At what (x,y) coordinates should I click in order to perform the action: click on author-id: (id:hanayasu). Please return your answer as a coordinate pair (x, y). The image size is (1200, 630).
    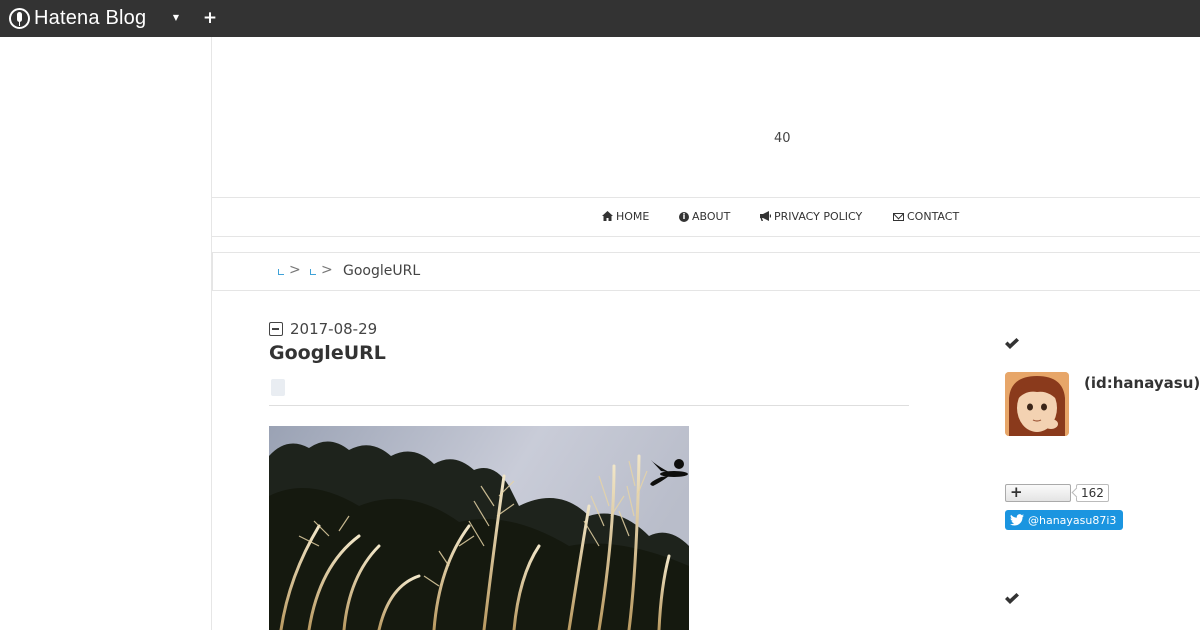
    Looking at the image, I should click on (1142, 383).